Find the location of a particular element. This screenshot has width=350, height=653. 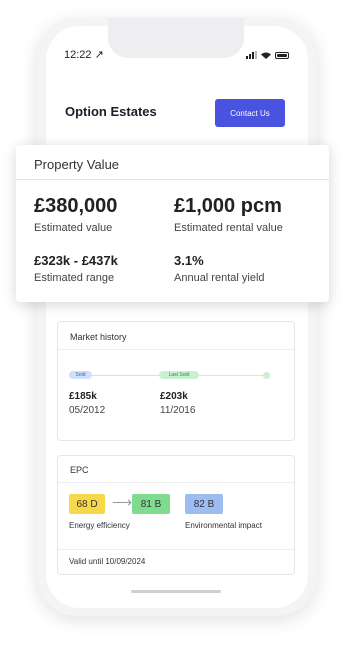

status-time: 12:22 ↗ is located at coordinates (84, 55).